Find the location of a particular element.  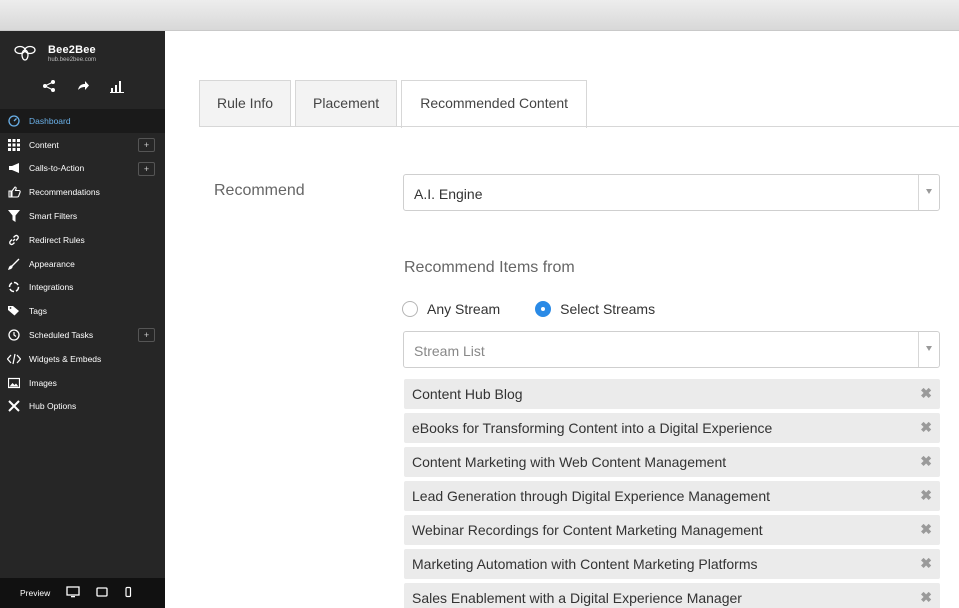

forward-icon is located at coordinates (83, 86).